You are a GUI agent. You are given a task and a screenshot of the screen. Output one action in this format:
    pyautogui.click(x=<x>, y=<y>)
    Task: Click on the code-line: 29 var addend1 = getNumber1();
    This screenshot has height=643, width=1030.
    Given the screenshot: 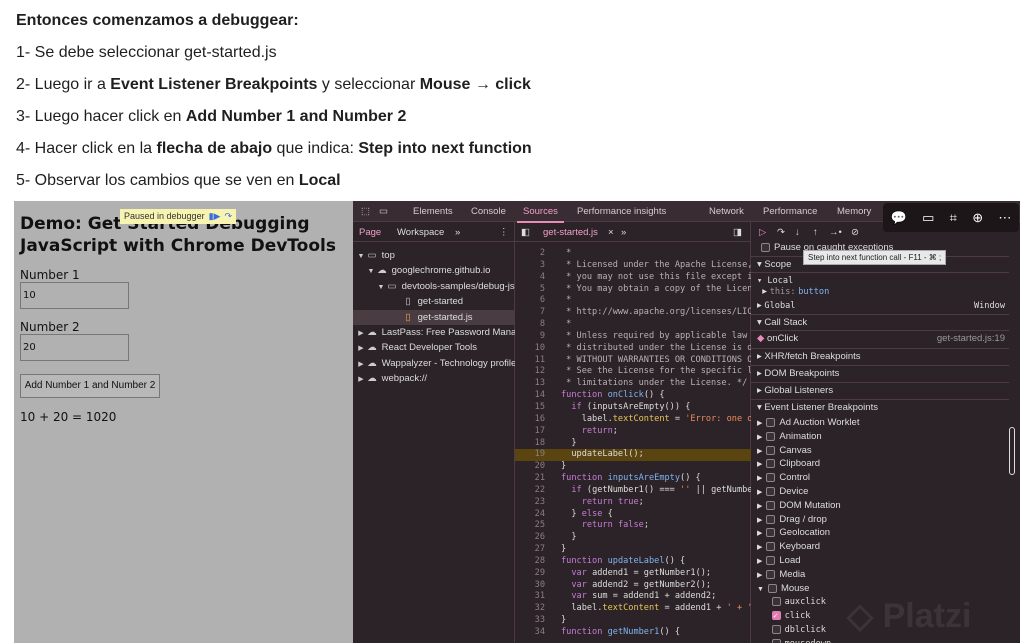 What is the action you would take?
    pyautogui.click(x=633, y=574)
    